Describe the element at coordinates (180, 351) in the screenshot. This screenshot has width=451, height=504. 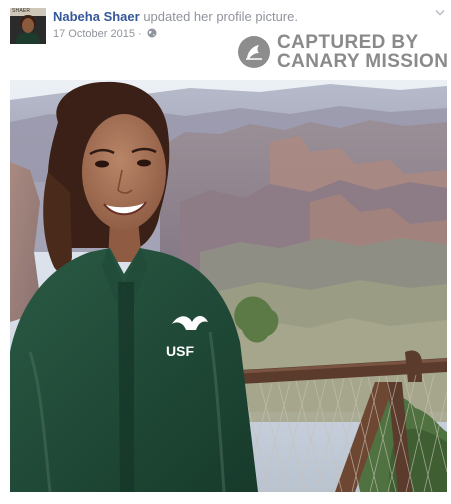
I see `jacket-usf-text: USF` at that location.